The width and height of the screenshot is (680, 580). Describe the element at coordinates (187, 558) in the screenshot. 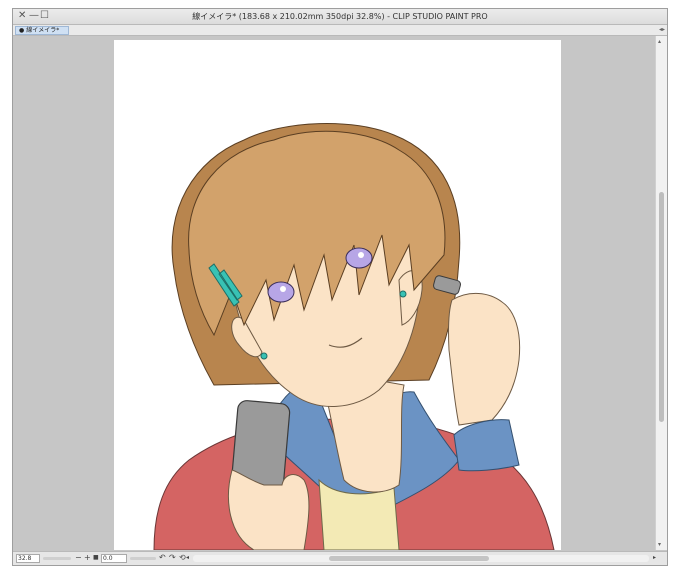

I see `scroll-left-icon: ◂` at that location.